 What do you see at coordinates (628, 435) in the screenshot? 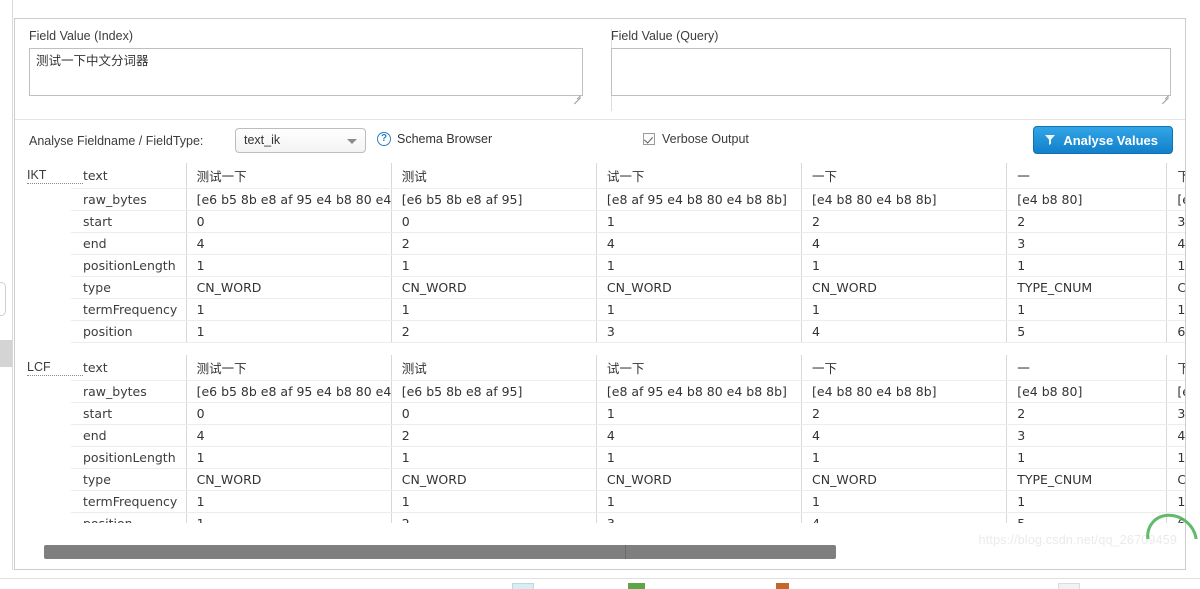
I see `table-row: end4244348` at bounding box center [628, 435].